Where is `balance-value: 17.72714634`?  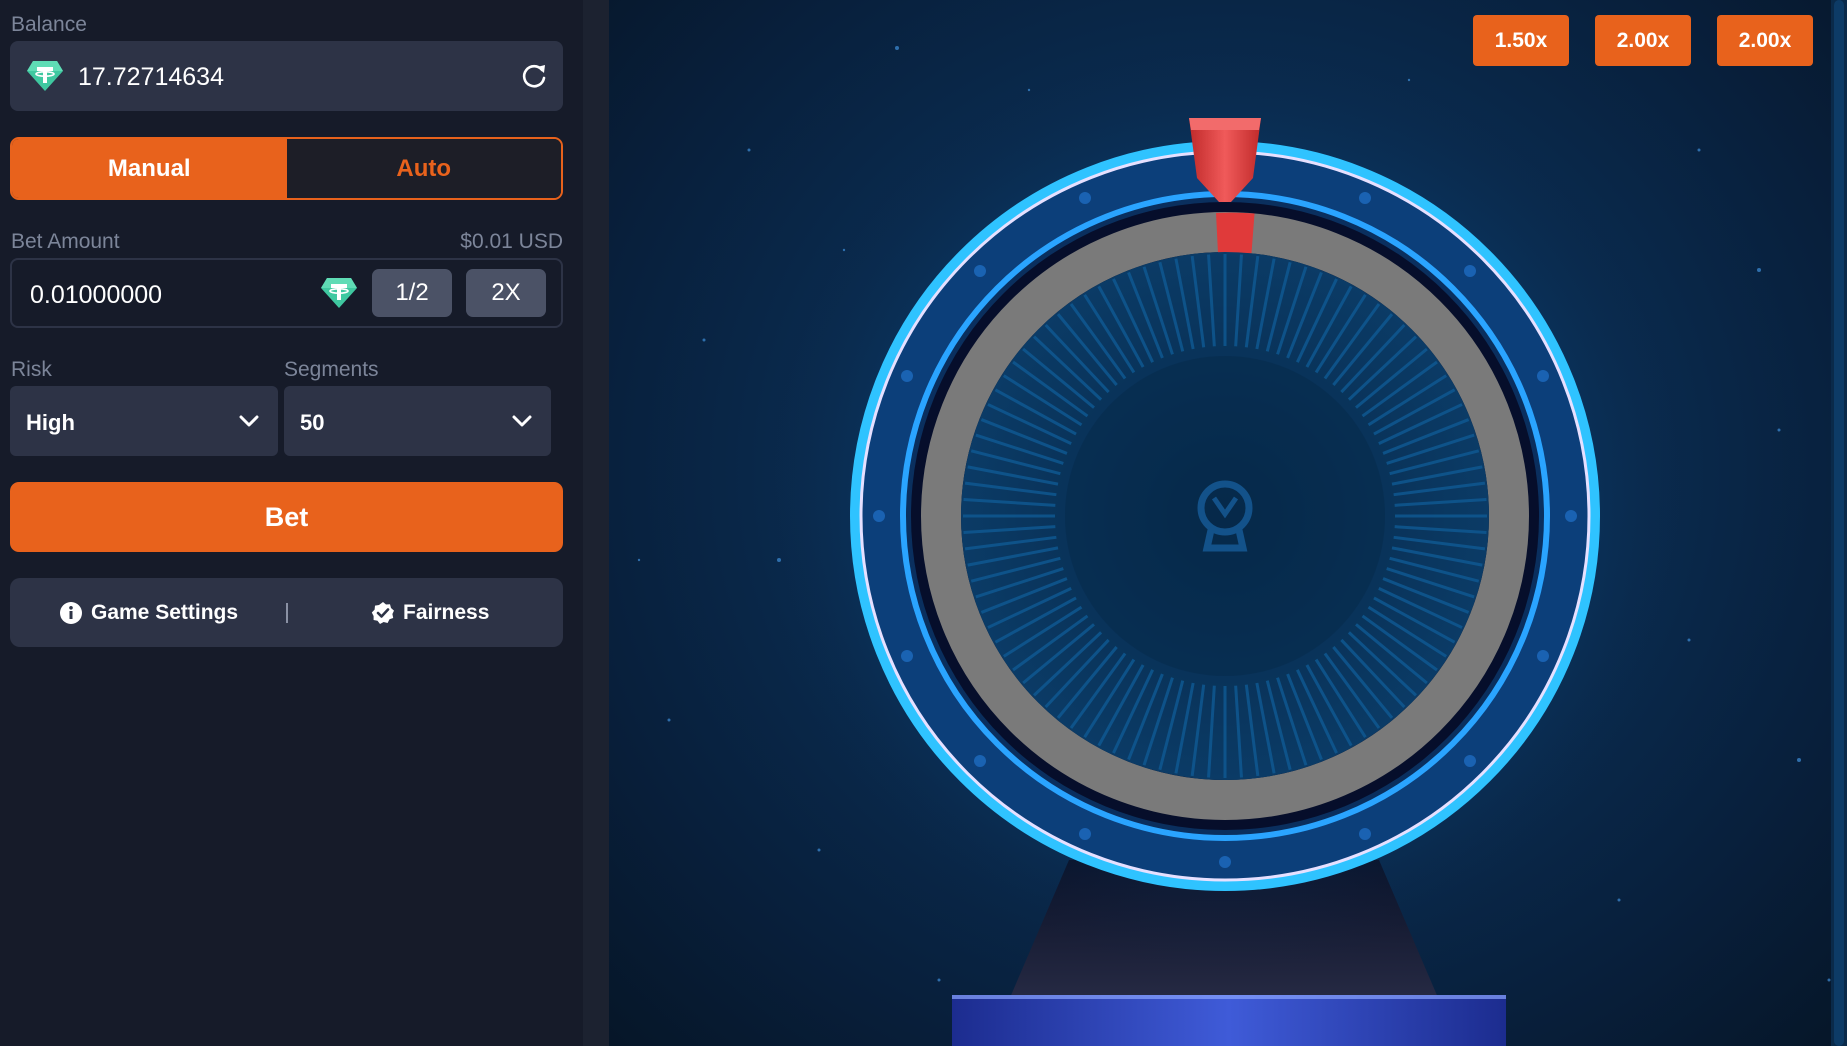 balance-value: 17.72714634 is located at coordinates (151, 77).